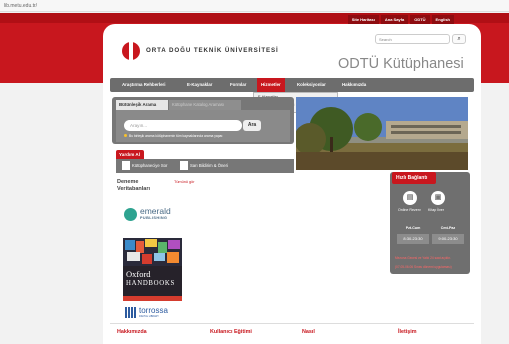  What do you see at coordinates (152, 298) in the screenshot?
I see `oxford-accent` at bounding box center [152, 298].